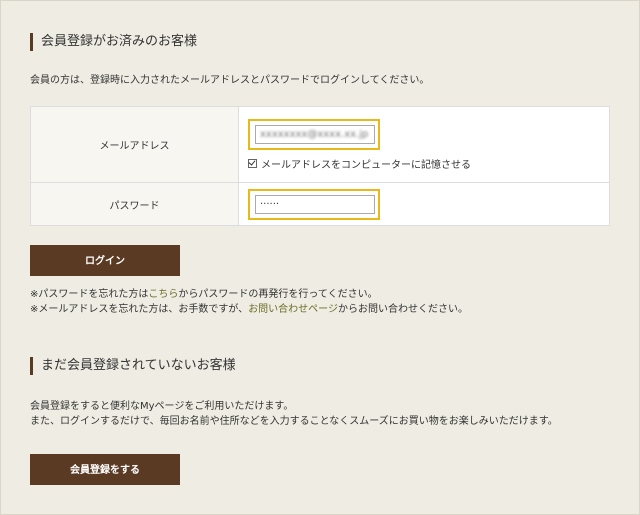 The image size is (640, 515). I want to click on register-text-line1: 会員登録をすると便利なMyページをご利用いただけます。, so click(162, 406).